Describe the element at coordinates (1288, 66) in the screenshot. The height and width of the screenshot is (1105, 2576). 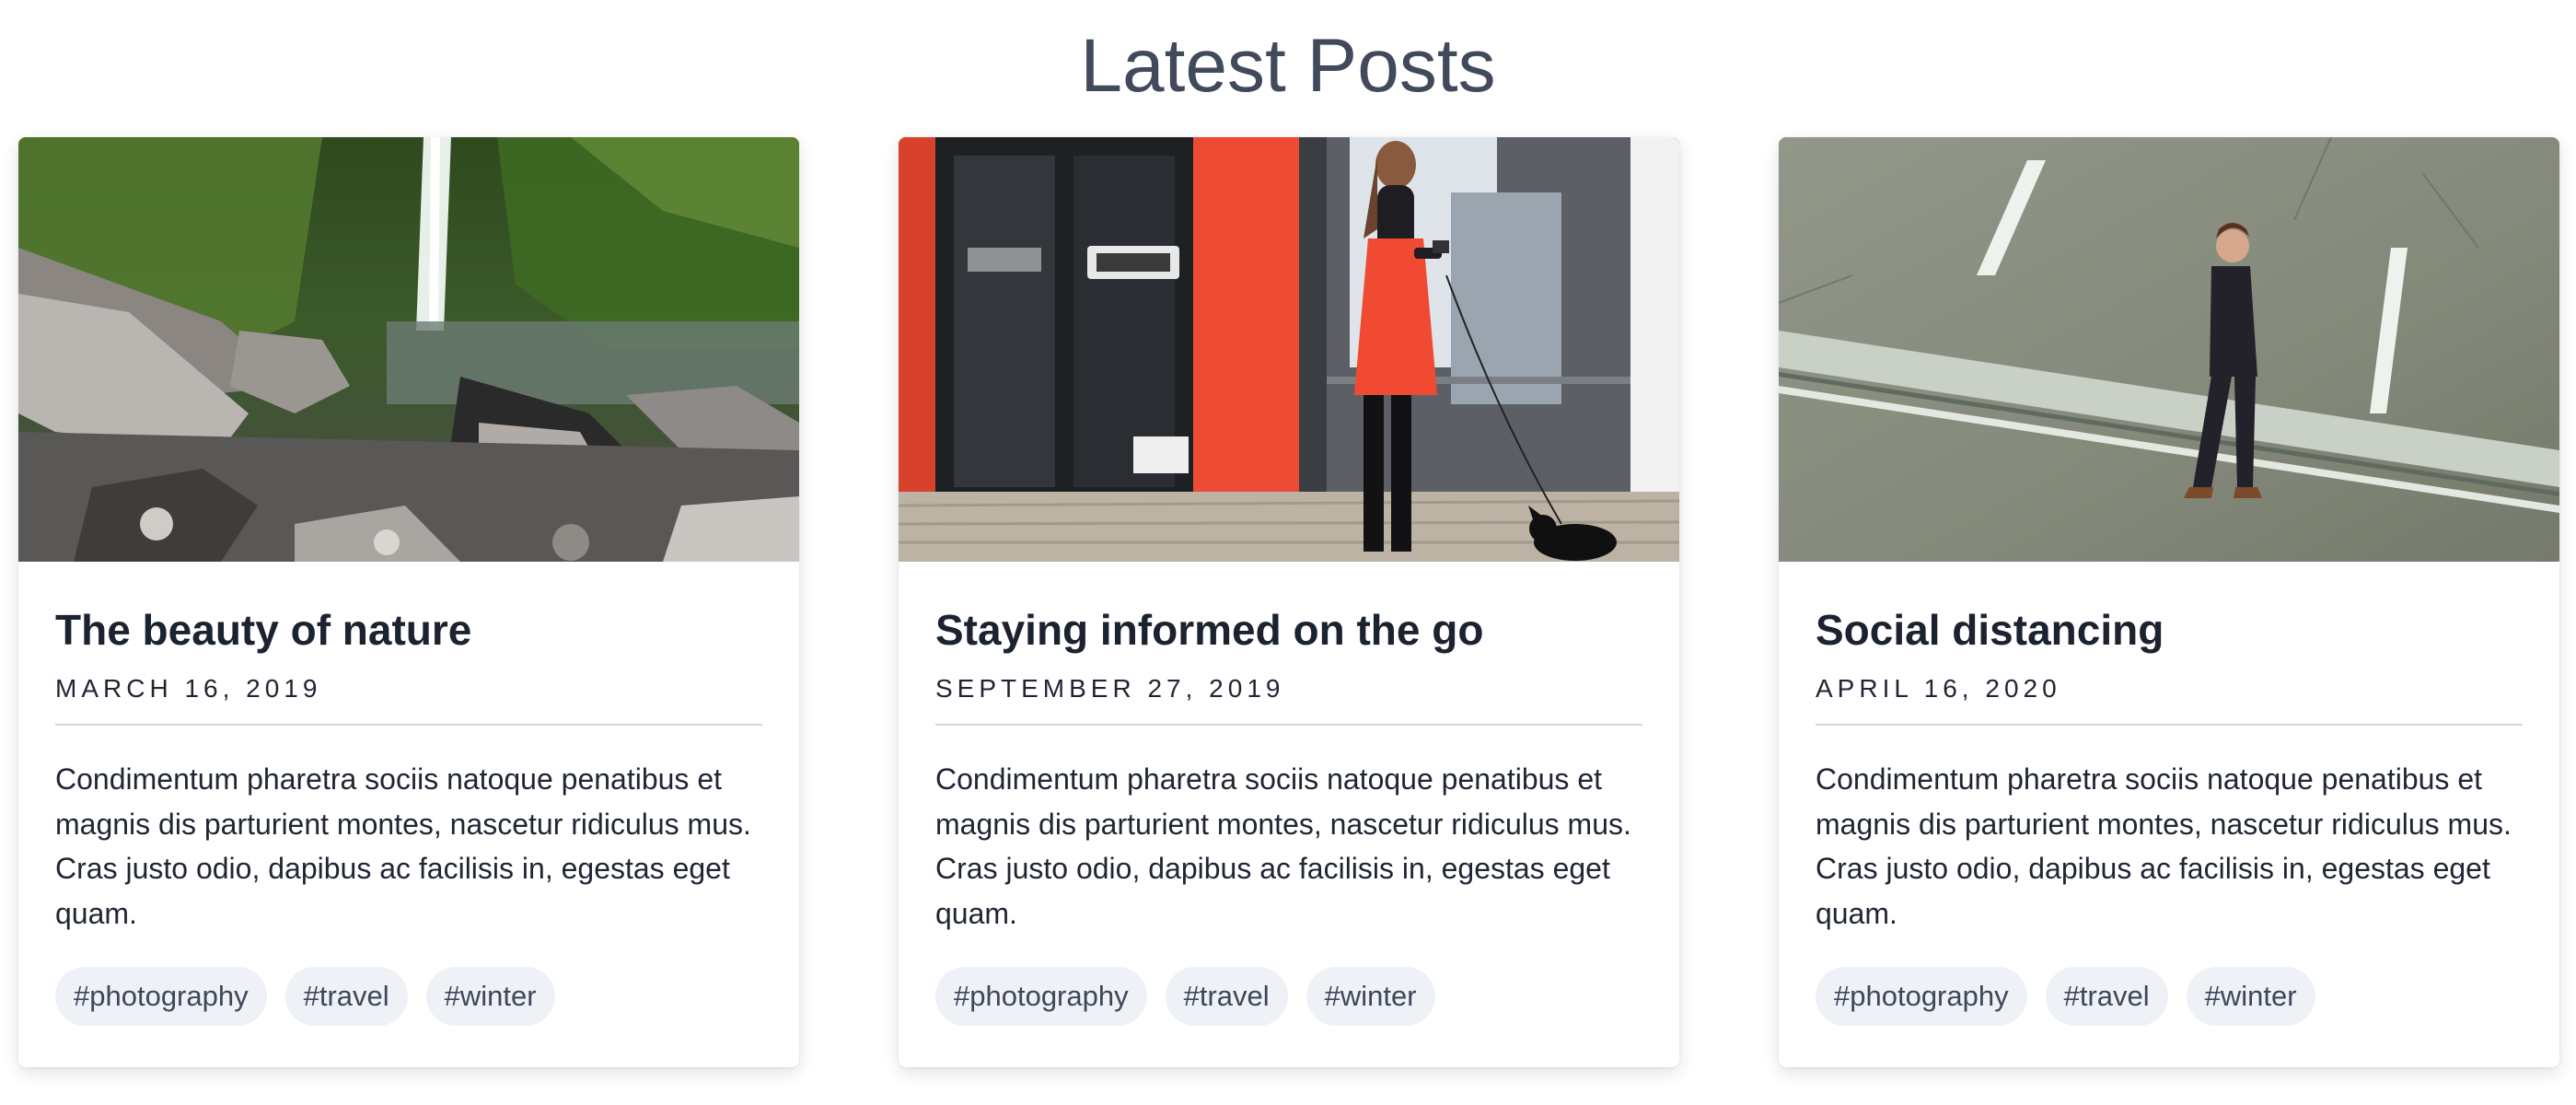
I see `page-title: Latest Posts` at that location.